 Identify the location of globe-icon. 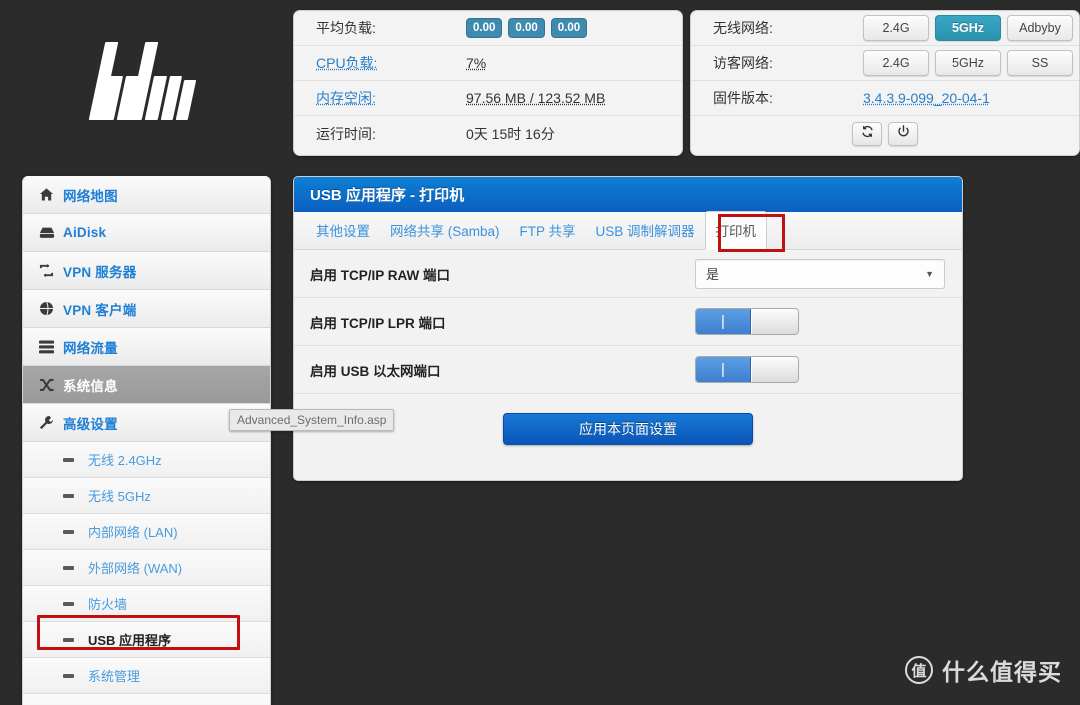
(51, 308).